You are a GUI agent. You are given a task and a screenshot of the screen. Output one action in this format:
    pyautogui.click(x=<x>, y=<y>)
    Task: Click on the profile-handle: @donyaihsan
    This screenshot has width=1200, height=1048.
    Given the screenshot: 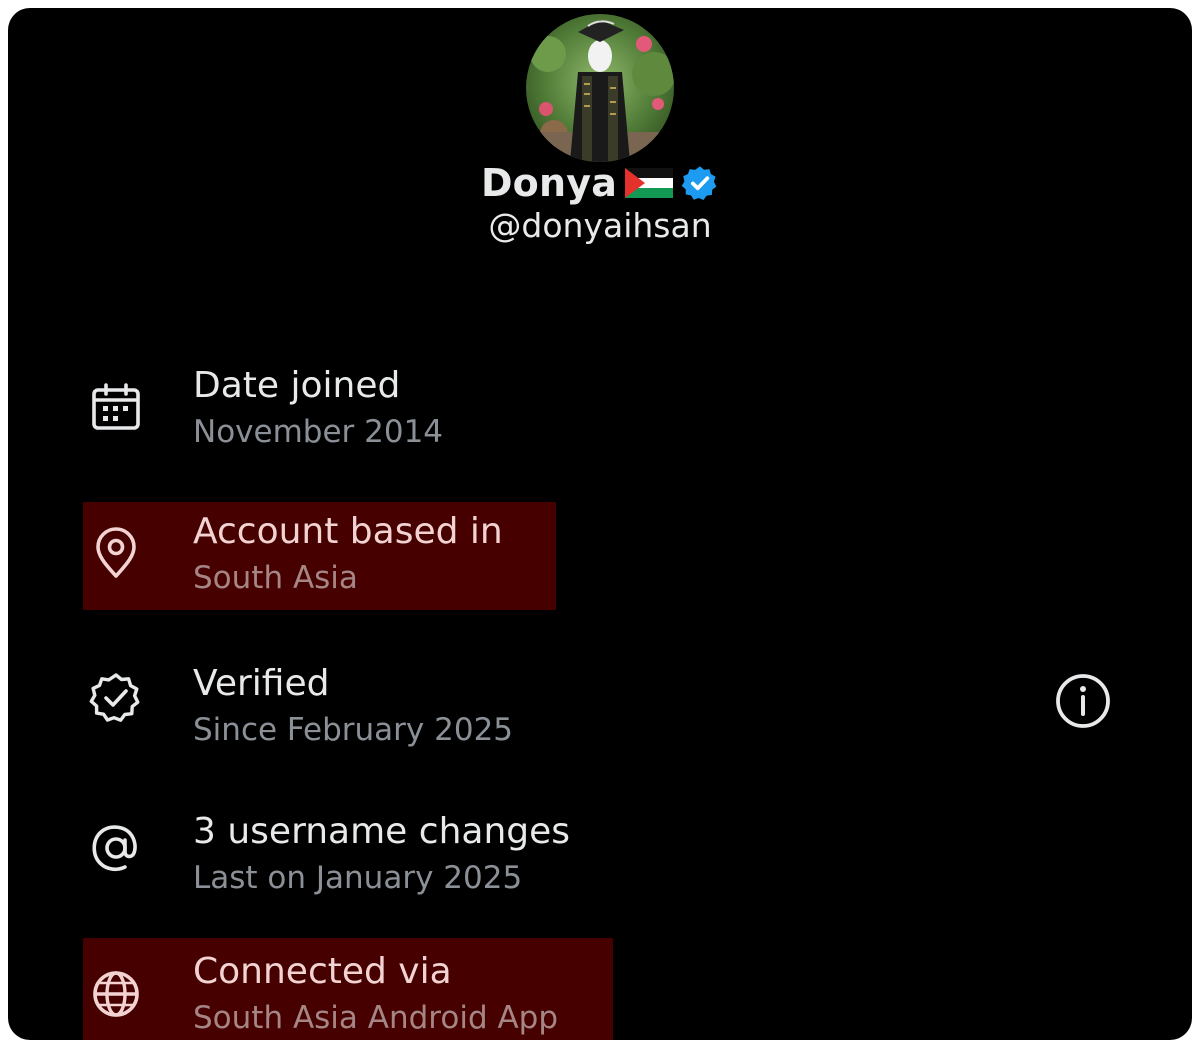 What is the action you would take?
    pyautogui.click(x=600, y=225)
    